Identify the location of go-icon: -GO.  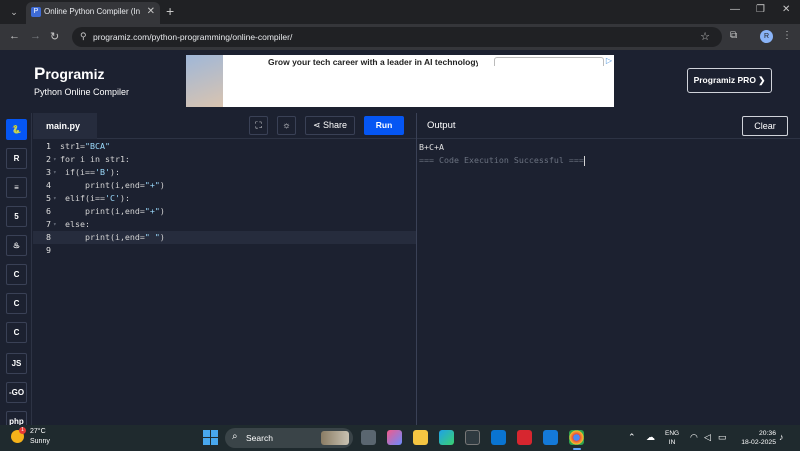
(16, 392).